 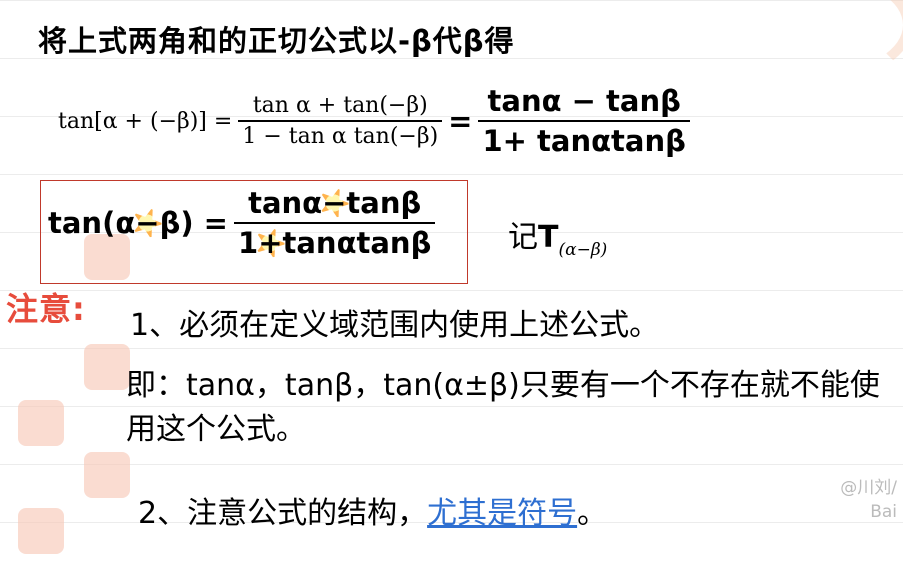 I want to click on note-item-2-link: 尤其是符号, so click(x=502, y=513).